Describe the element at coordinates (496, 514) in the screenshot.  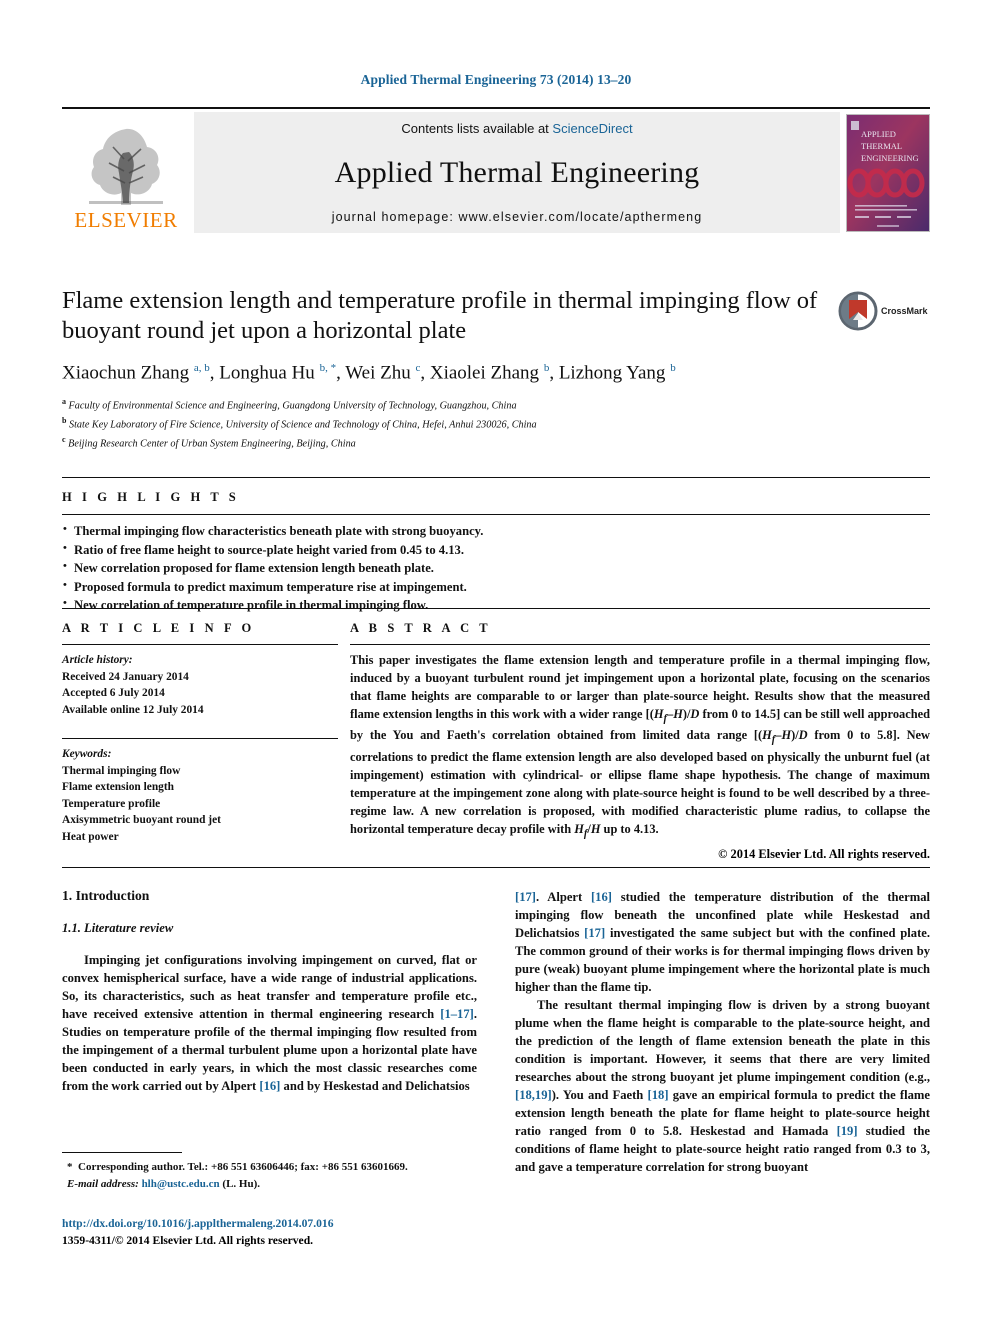
I see `highlights-mid-rule` at that location.